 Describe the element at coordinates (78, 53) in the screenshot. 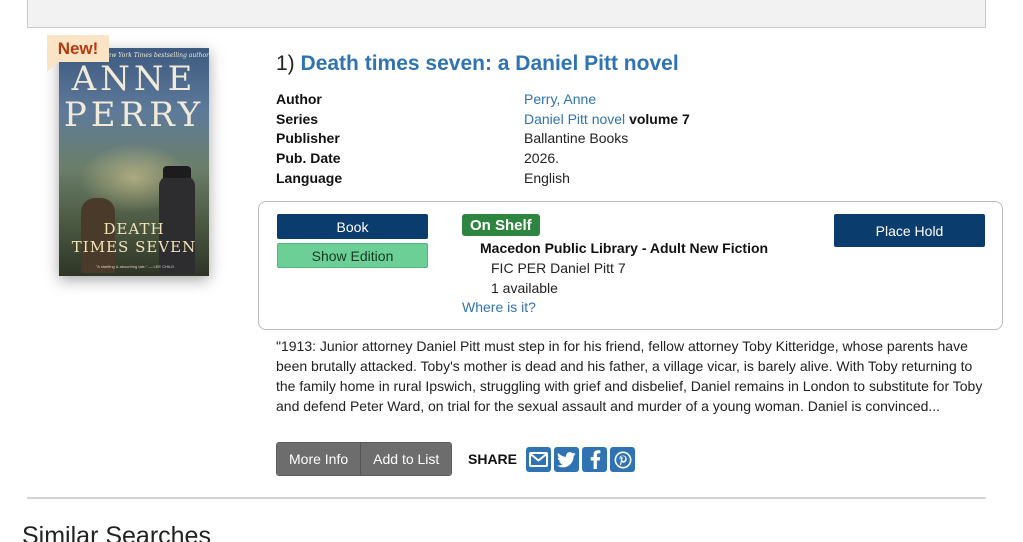

I see `new-badge: New!` at that location.